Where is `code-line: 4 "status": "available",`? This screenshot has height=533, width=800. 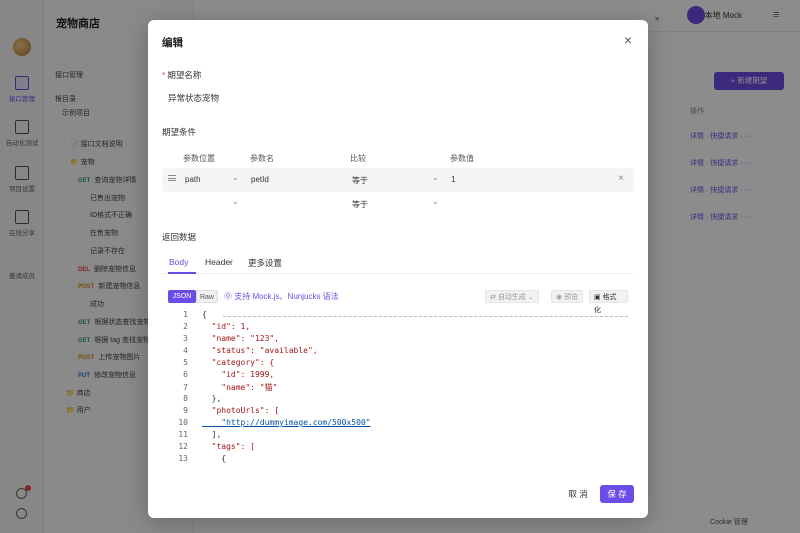
code-line: 4 "status": "available", is located at coordinates (250, 350).